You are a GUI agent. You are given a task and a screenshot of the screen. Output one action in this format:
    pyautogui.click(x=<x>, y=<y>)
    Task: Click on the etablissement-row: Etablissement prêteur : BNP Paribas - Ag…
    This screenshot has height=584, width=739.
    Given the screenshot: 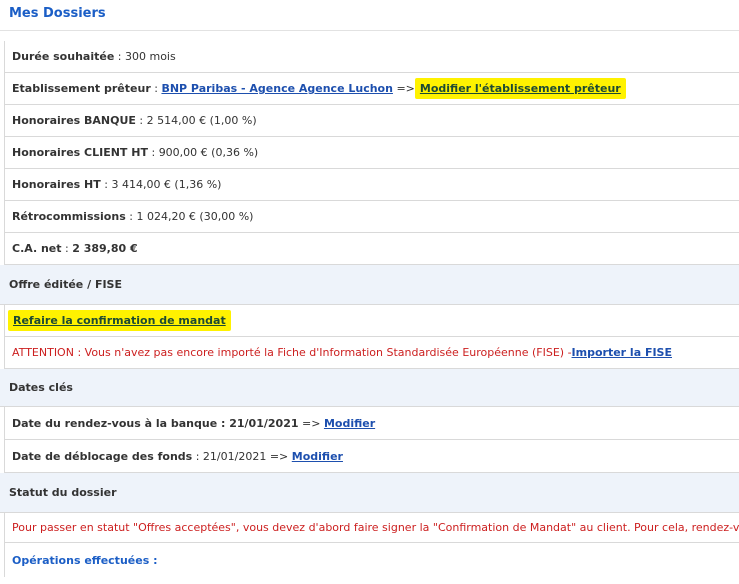 What is the action you would take?
    pyautogui.click(x=371, y=89)
    